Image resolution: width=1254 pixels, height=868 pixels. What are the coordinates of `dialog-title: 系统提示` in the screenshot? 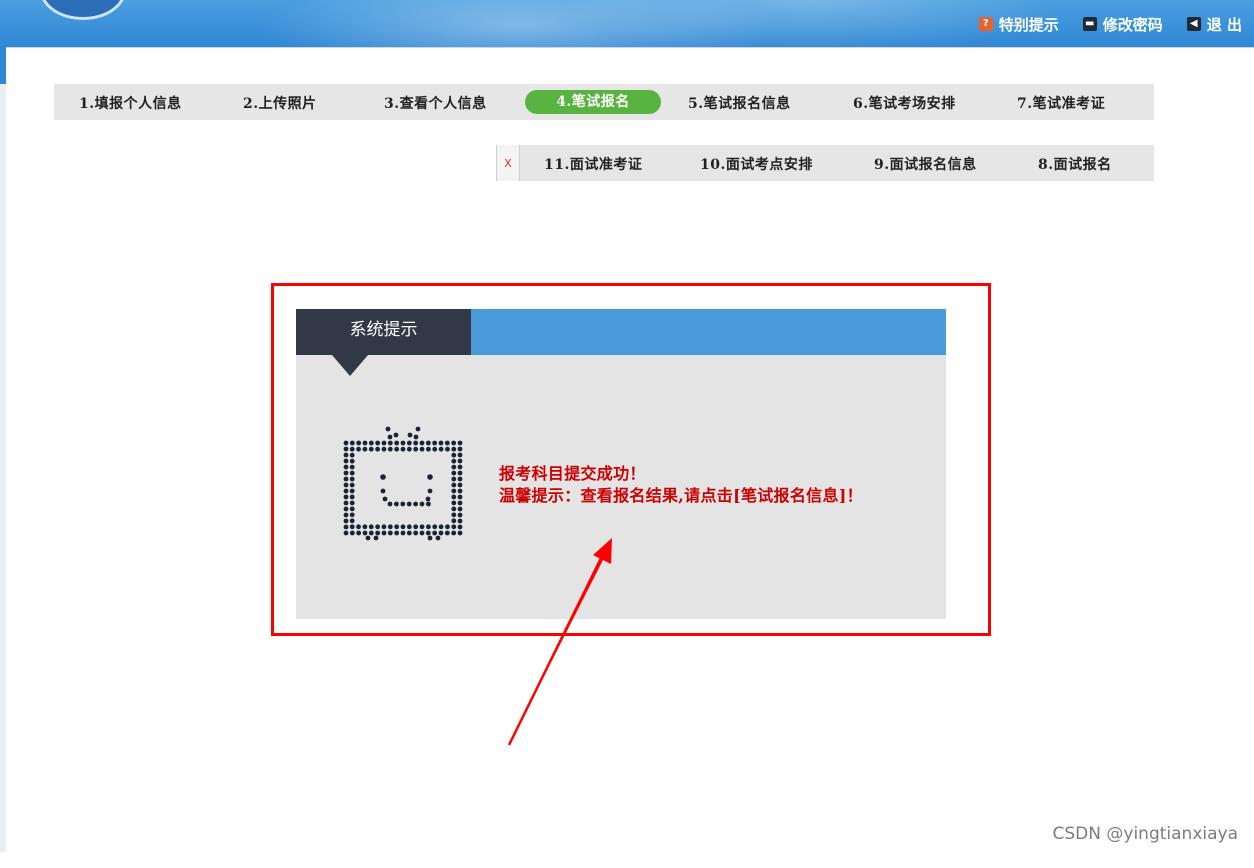 It's located at (383, 332).